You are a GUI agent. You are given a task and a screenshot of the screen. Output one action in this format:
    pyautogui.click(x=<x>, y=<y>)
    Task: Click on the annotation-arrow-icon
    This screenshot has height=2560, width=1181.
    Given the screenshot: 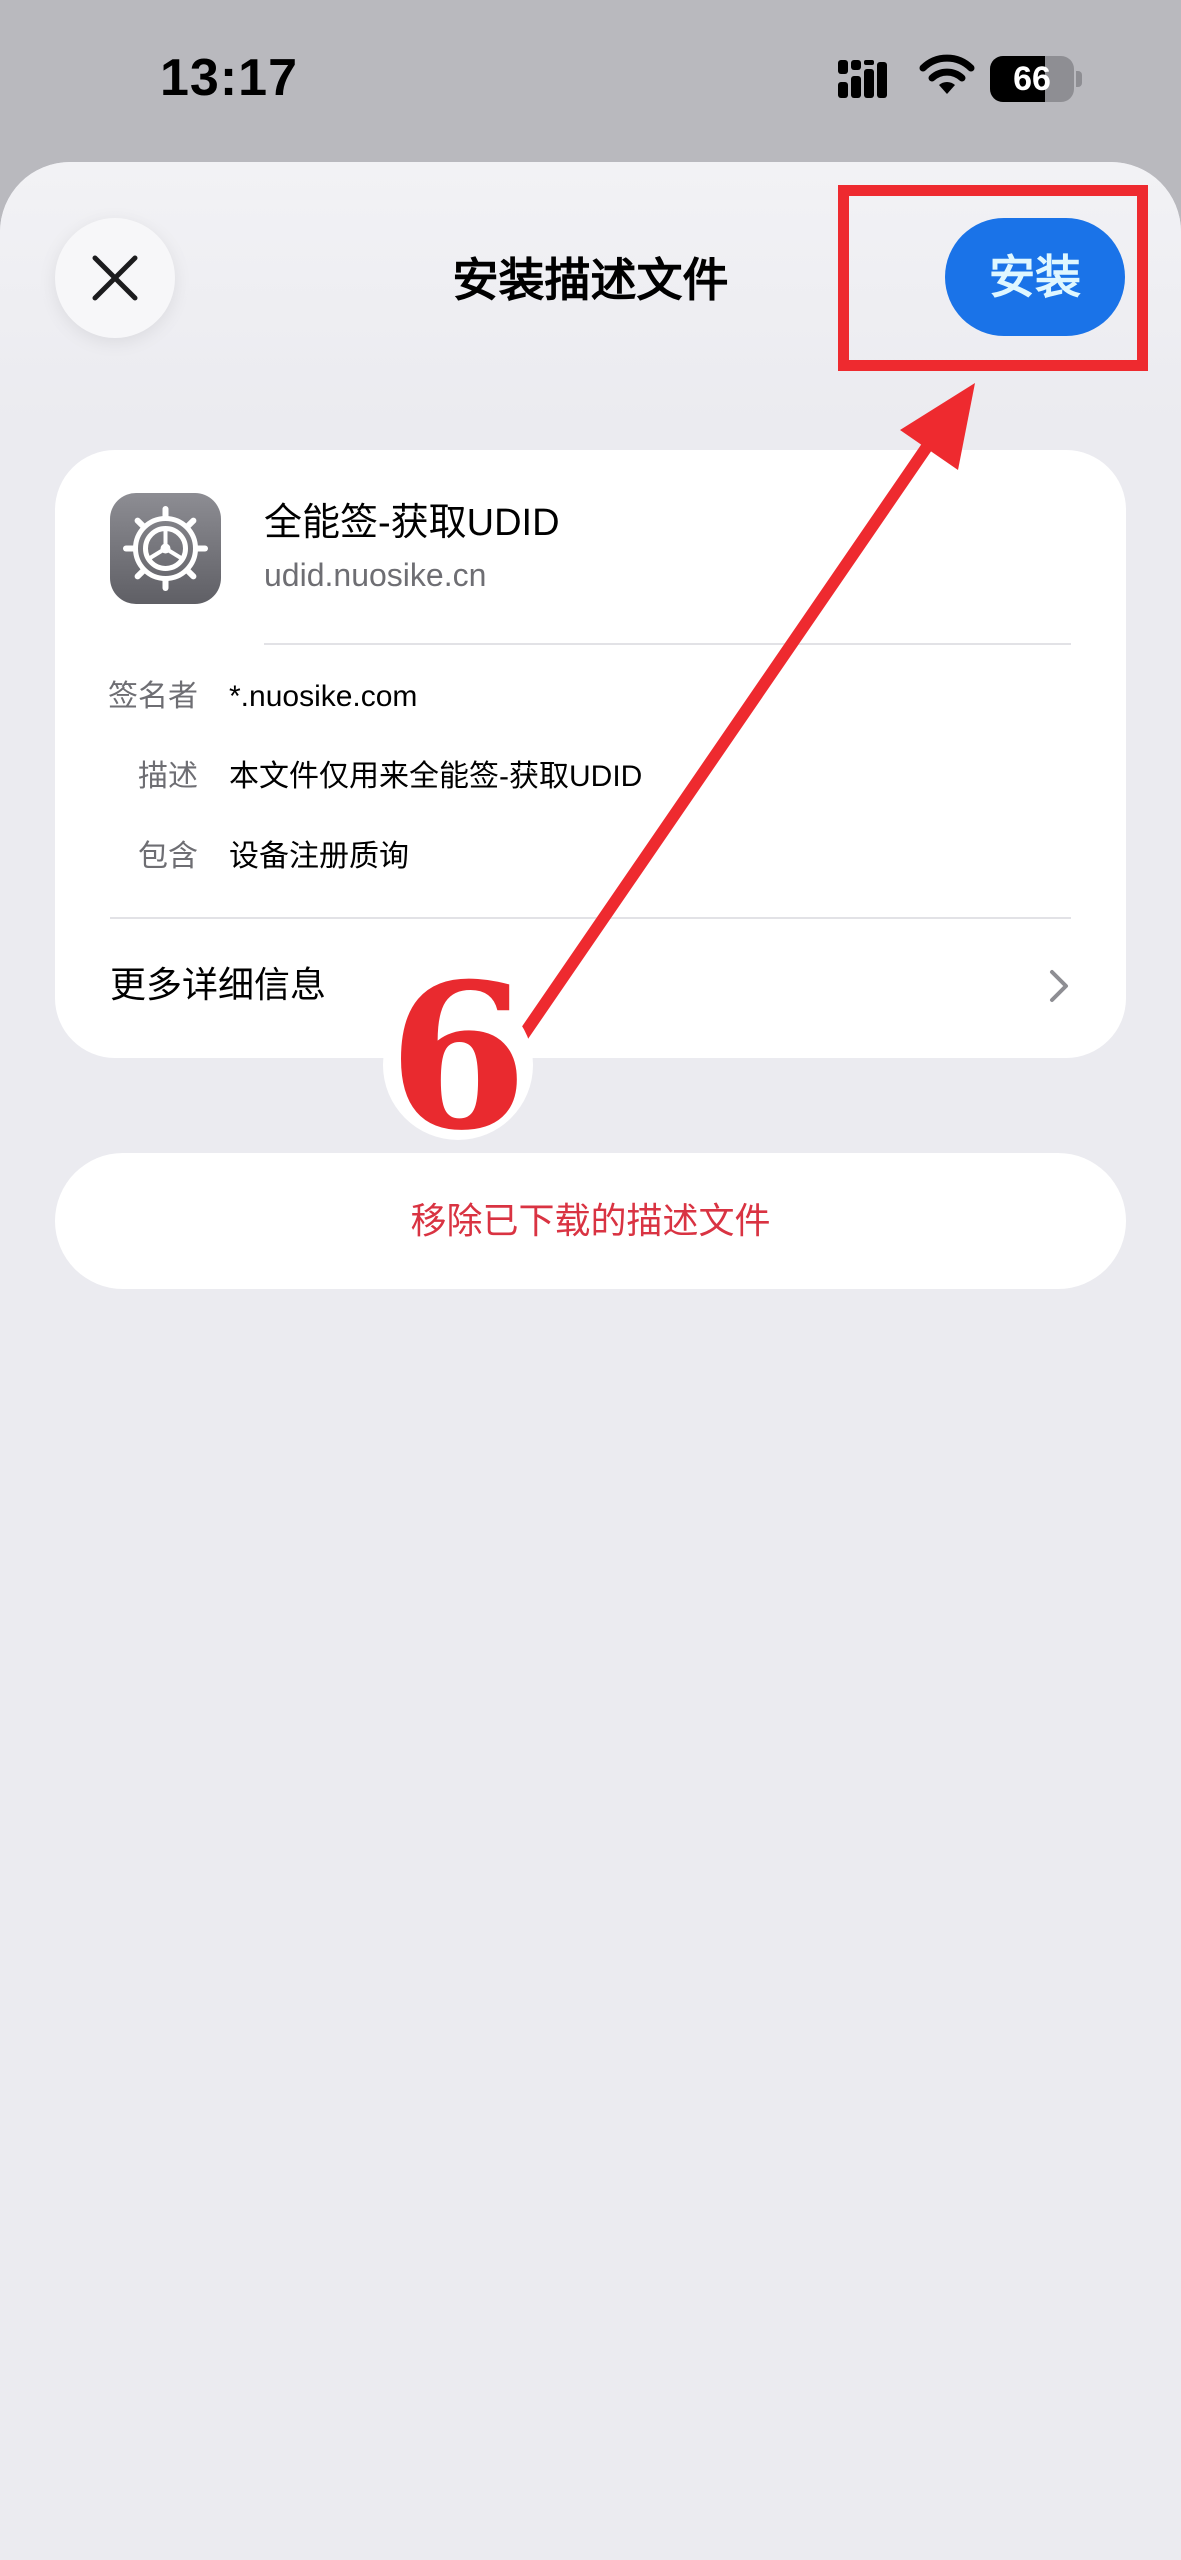 What is the action you would take?
    pyautogui.click(x=744, y=714)
    